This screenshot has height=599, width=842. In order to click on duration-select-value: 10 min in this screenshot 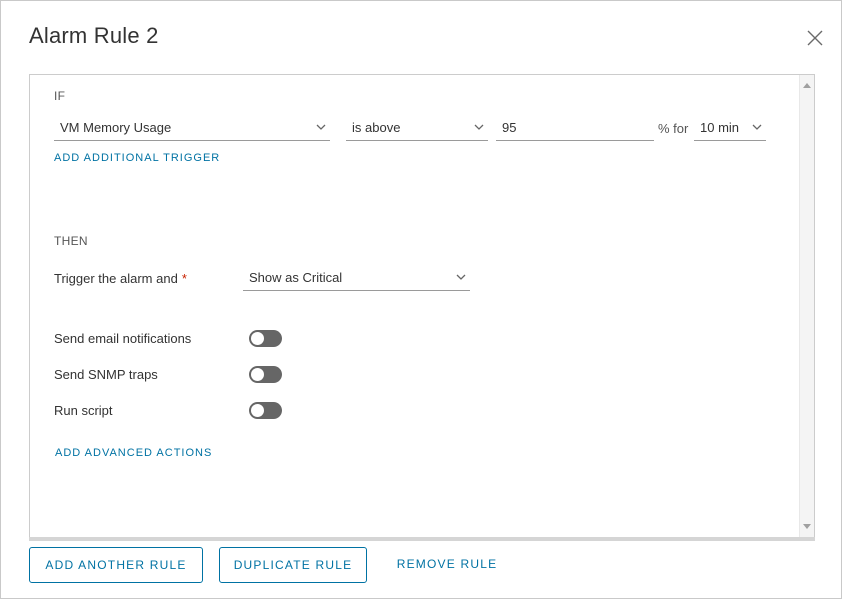, I will do `click(720, 127)`.